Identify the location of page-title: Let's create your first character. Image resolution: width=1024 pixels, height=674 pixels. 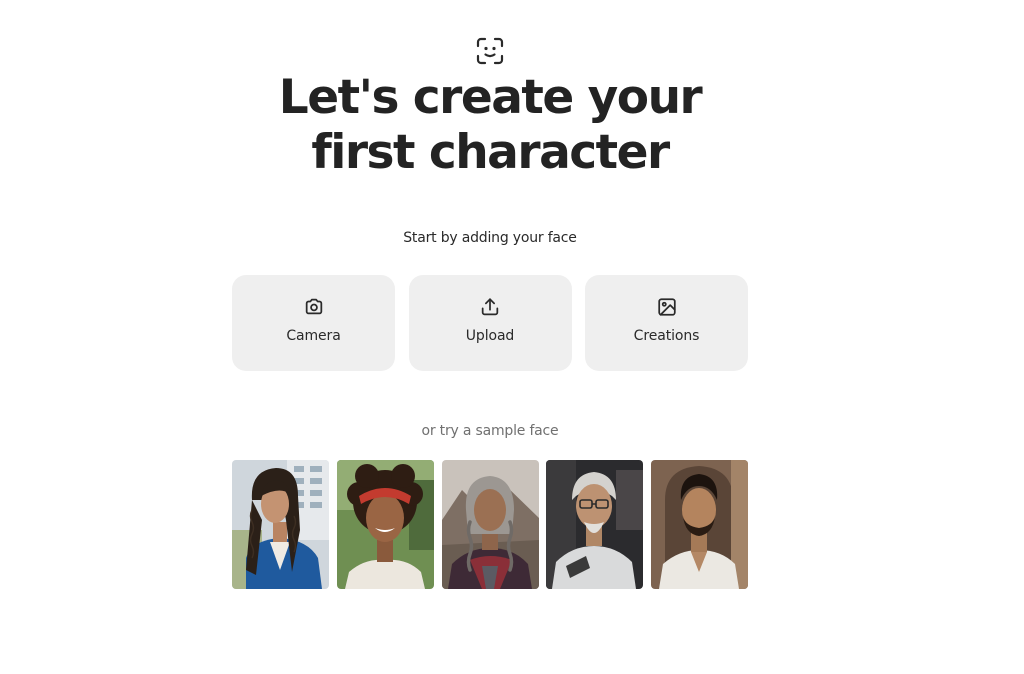
(490, 125).